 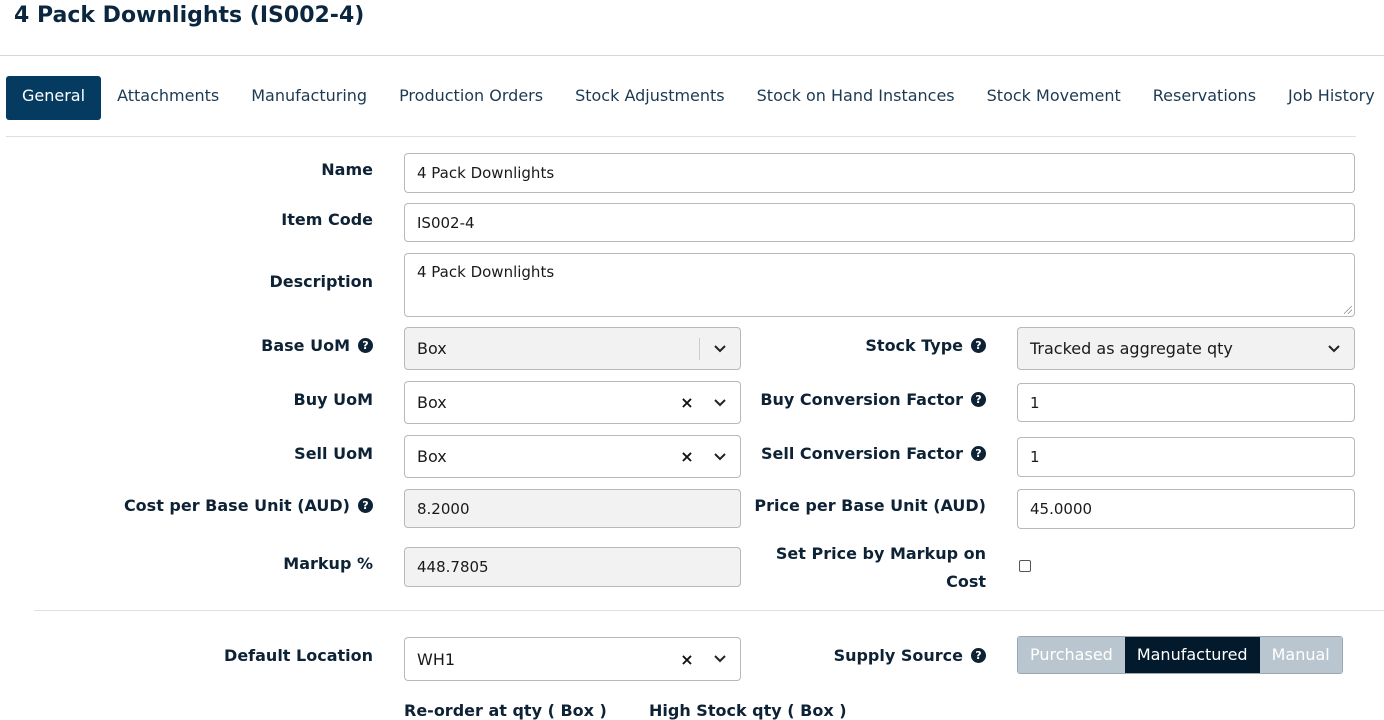 What do you see at coordinates (692, 55) in the screenshot?
I see `header-divider` at bounding box center [692, 55].